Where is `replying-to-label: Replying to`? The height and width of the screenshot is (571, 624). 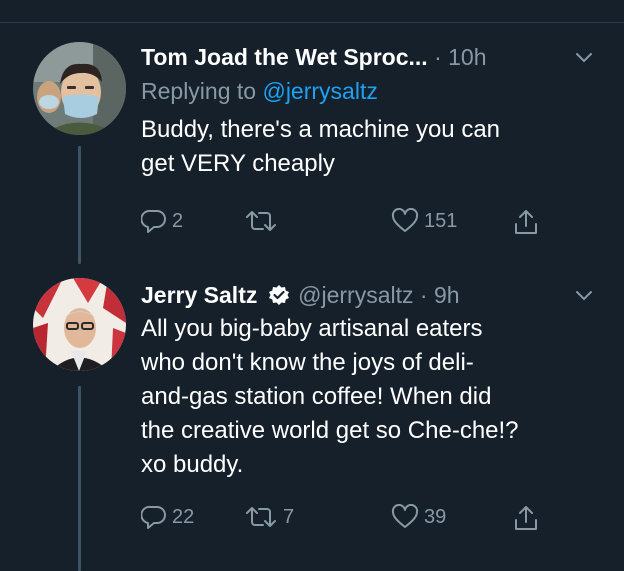 replying-to-label: Replying to is located at coordinates (199, 91).